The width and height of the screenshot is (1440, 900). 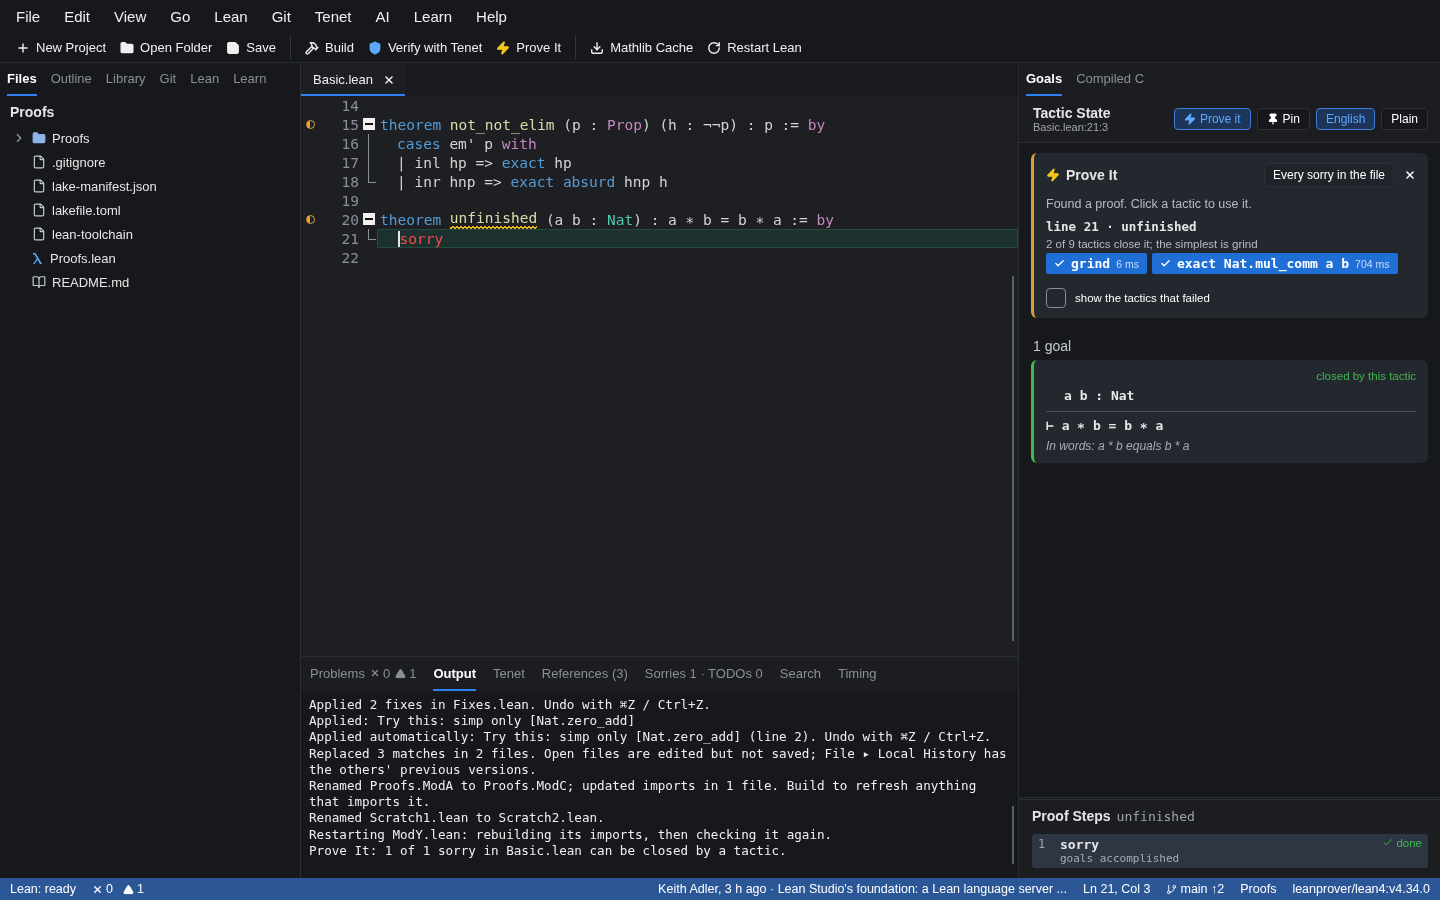 What do you see at coordinates (350, 257) in the screenshot?
I see `line-number: 22` at bounding box center [350, 257].